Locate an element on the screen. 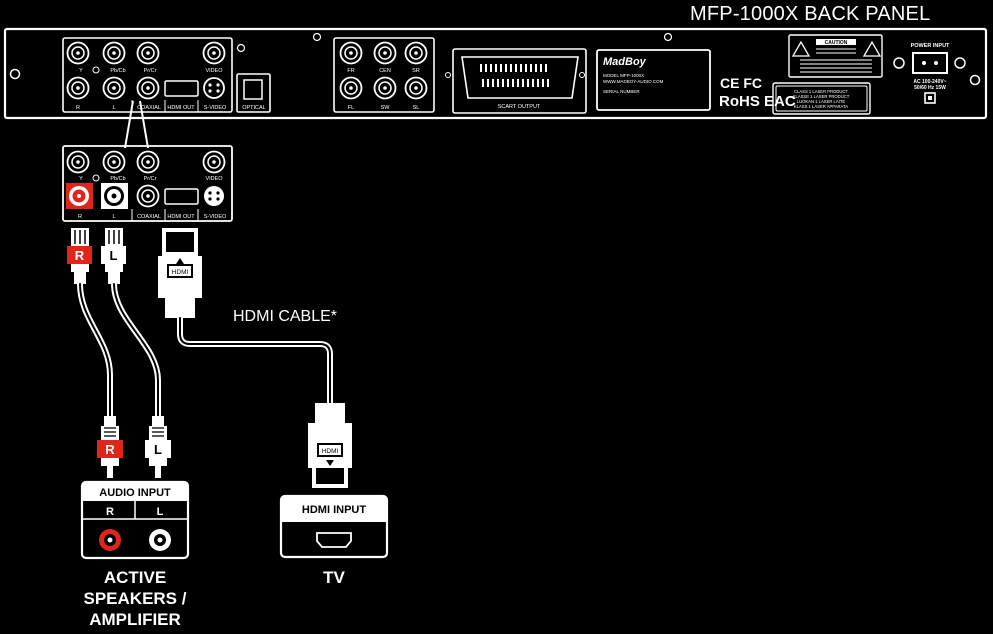  rca-plug-left-top: L is located at coordinates (113, 256).